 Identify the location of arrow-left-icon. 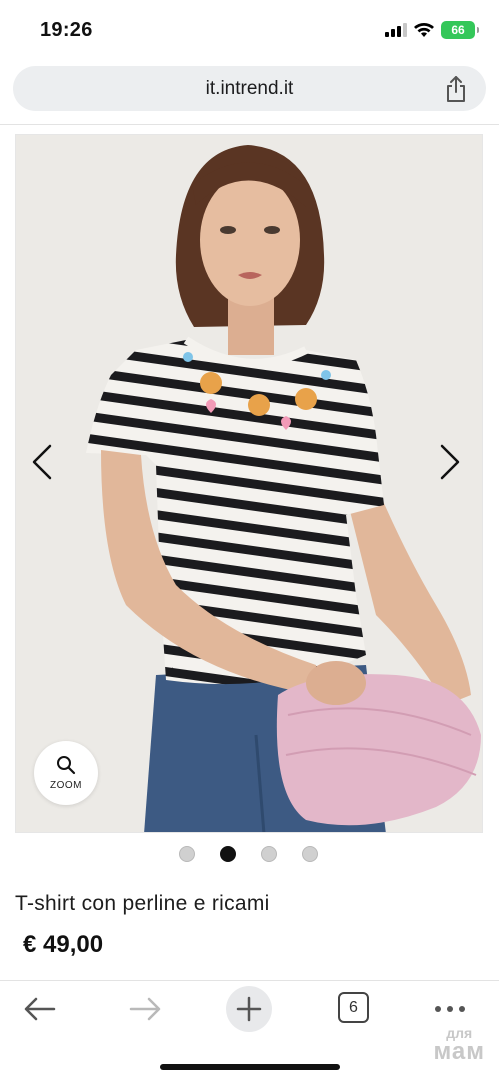
(40, 1009).